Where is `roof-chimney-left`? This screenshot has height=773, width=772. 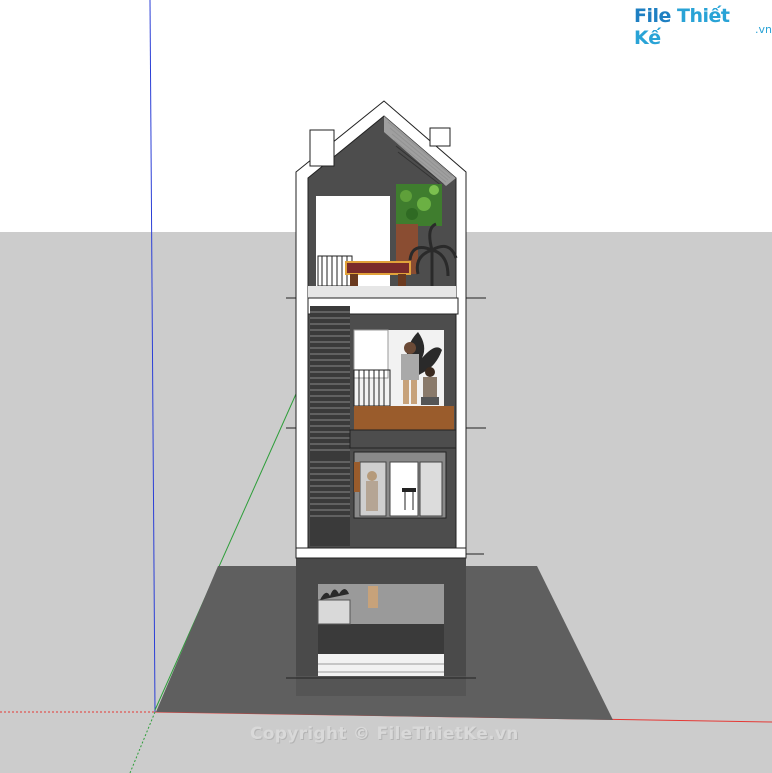 roof-chimney-left is located at coordinates (322, 148).